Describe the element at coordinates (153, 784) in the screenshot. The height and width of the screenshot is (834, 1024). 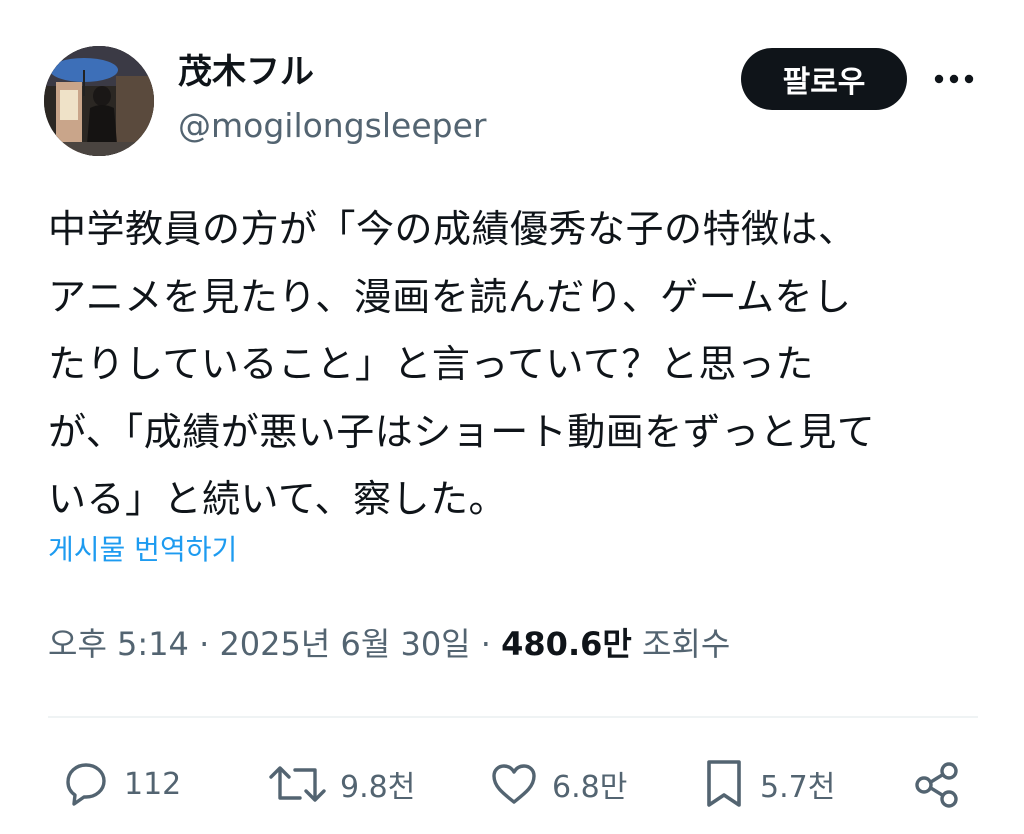
I see `reply-count: 112` at that location.